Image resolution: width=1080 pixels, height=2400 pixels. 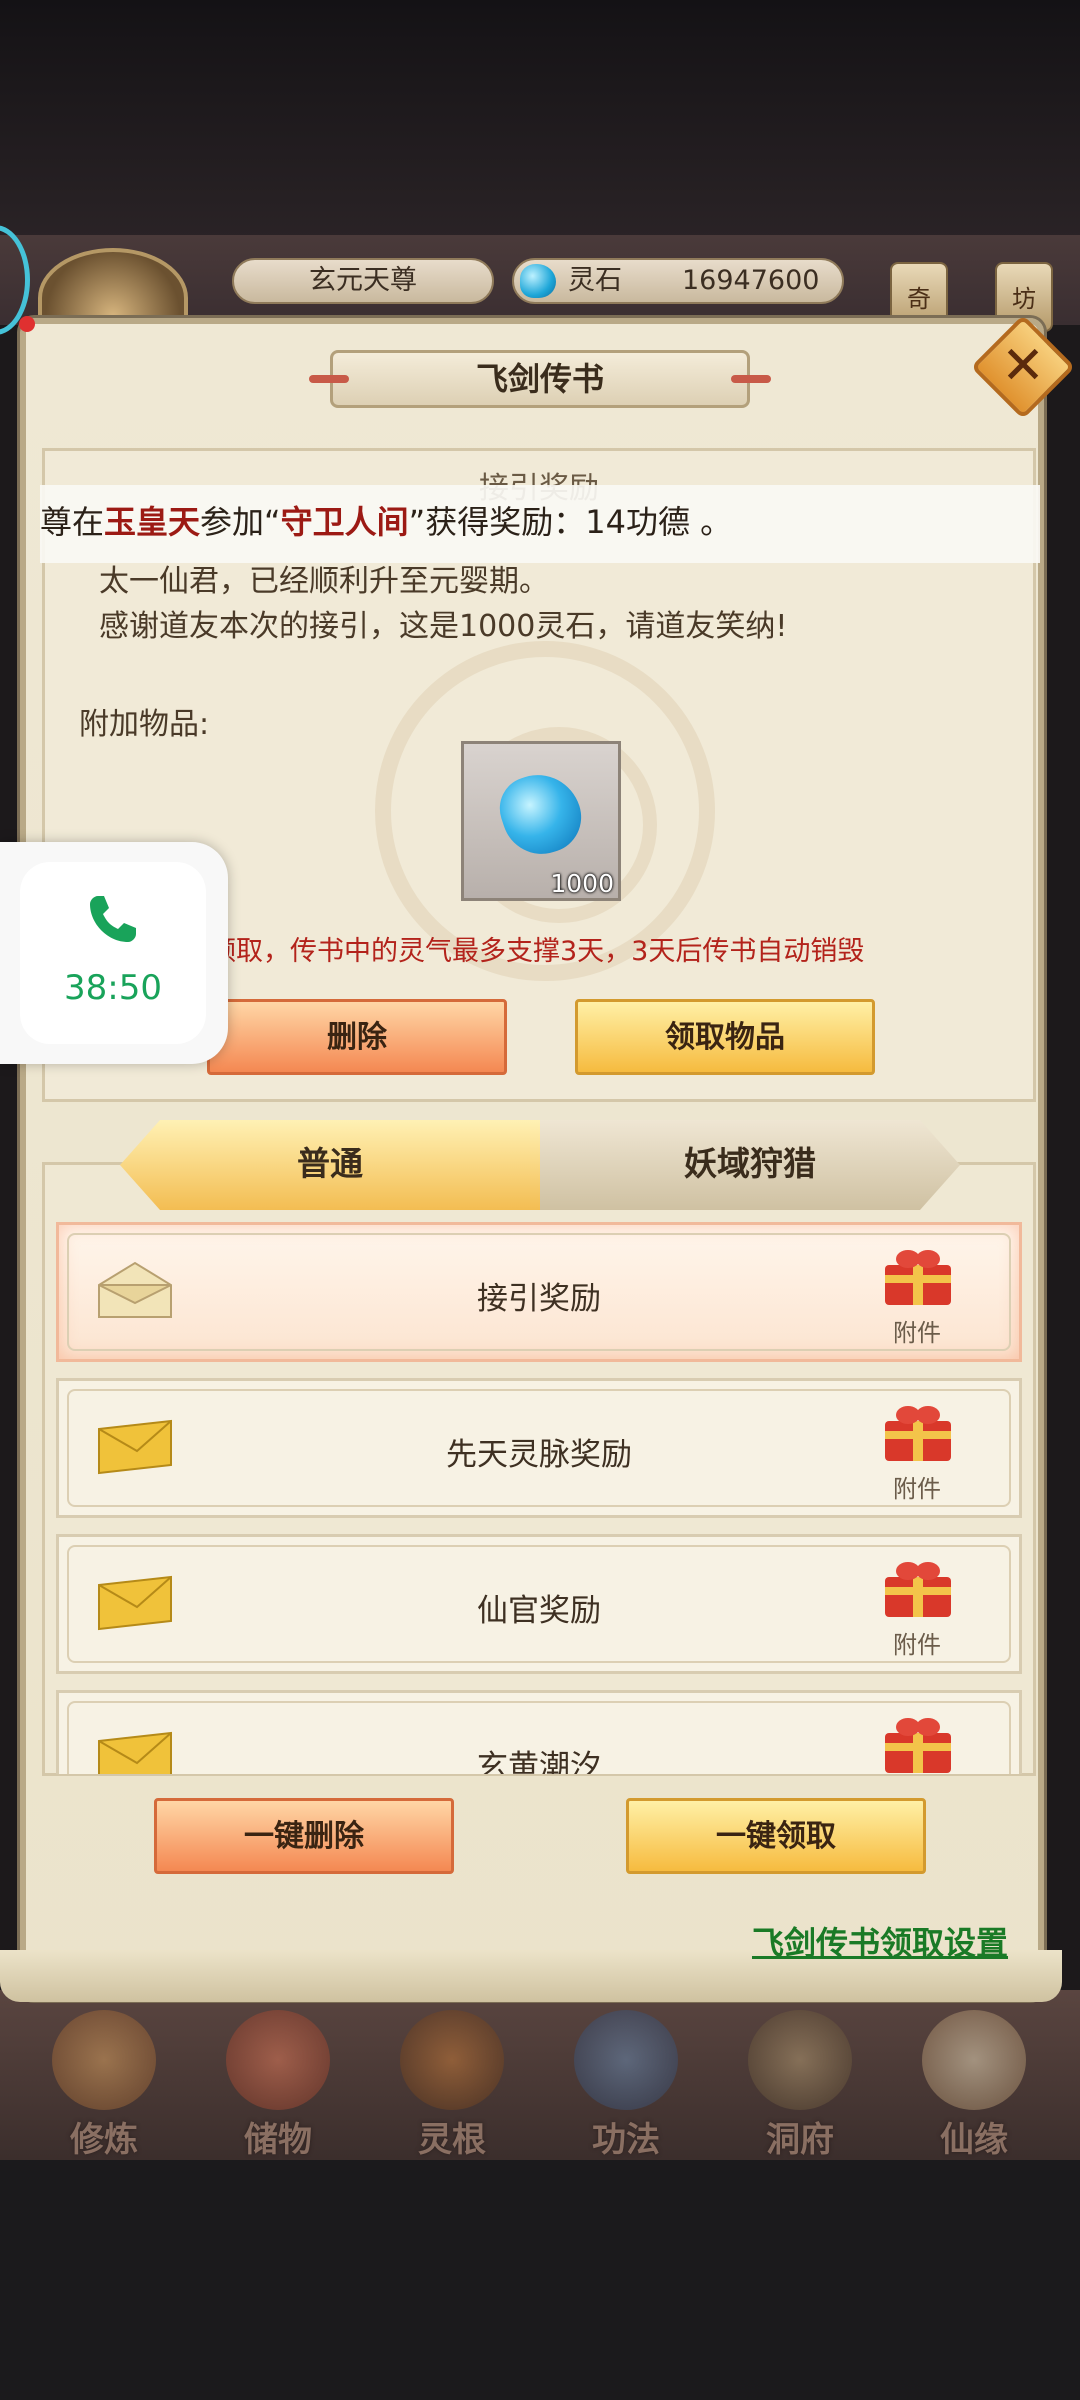 What do you see at coordinates (626, 2140) in the screenshot?
I see `nav-label: 功法` at bounding box center [626, 2140].